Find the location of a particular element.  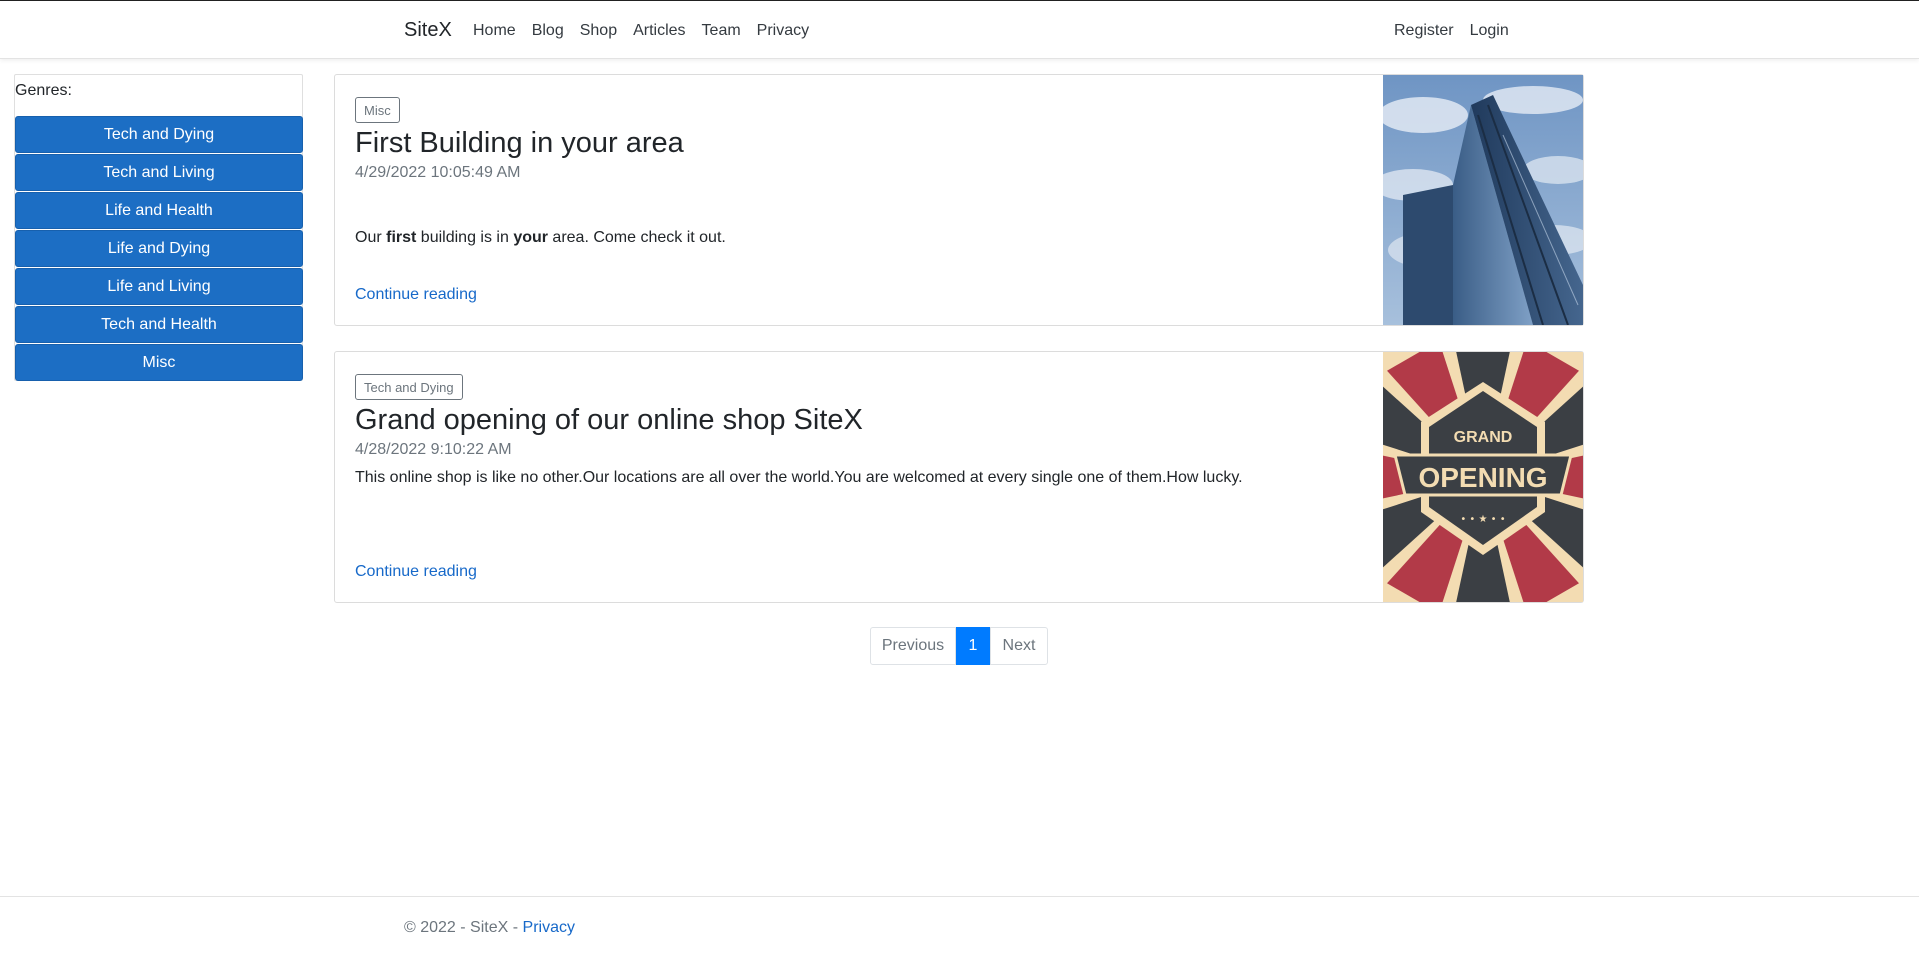

nav-login-link: Login is located at coordinates (1489, 31).